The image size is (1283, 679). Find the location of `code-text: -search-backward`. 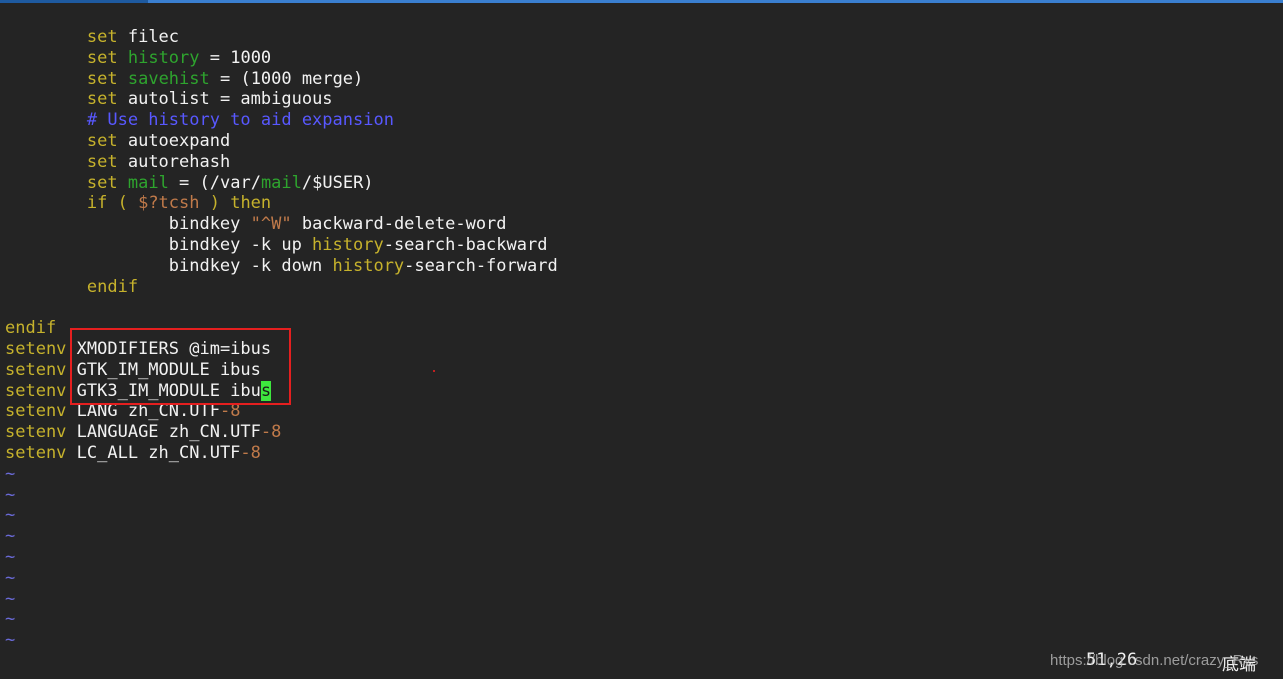

code-text: -search-backward is located at coordinates (465, 244).